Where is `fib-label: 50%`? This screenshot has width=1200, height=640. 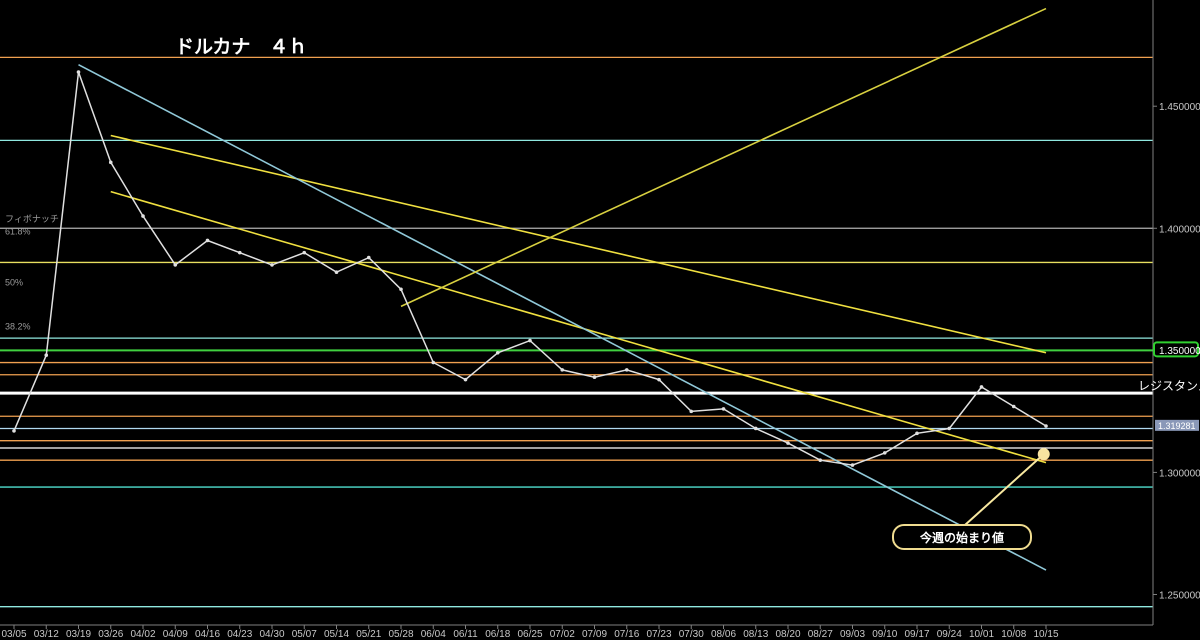 fib-label: 50% is located at coordinates (14, 283).